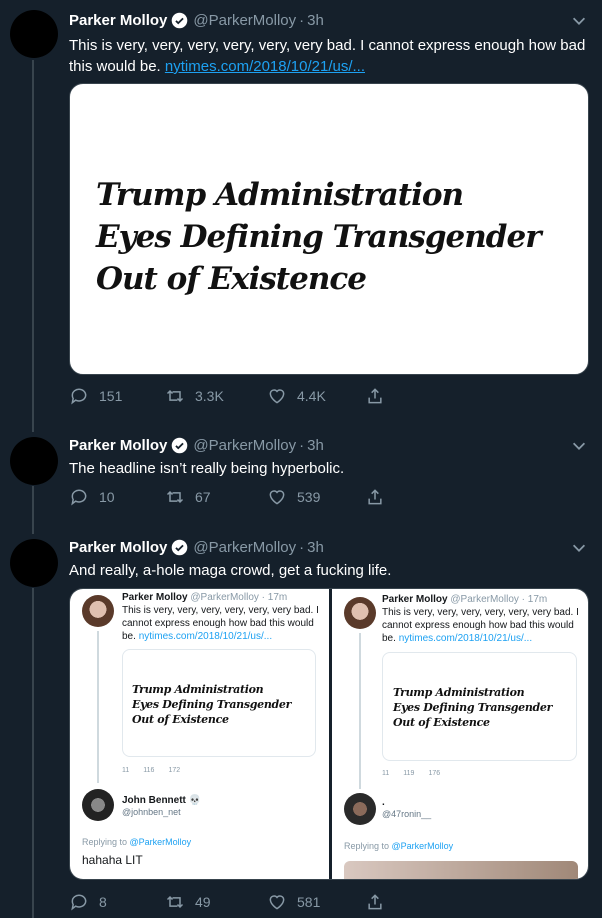 The width and height of the screenshot is (602, 918). What do you see at coordinates (293, 497) in the screenshot?
I see `like-button: 539` at bounding box center [293, 497].